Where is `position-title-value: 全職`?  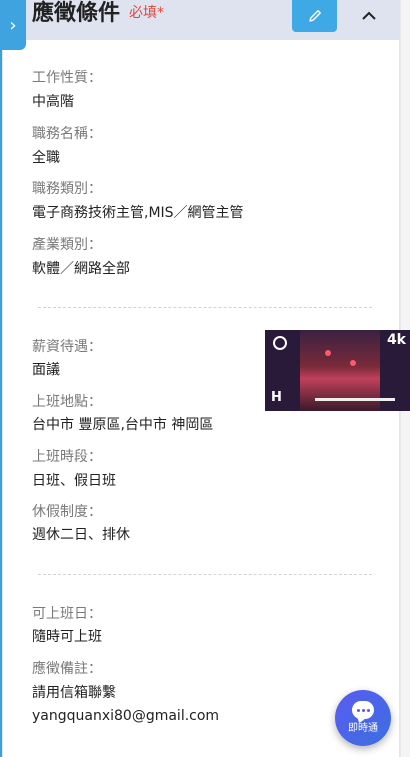
position-title-value: 全職 is located at coordinates (46, 158).